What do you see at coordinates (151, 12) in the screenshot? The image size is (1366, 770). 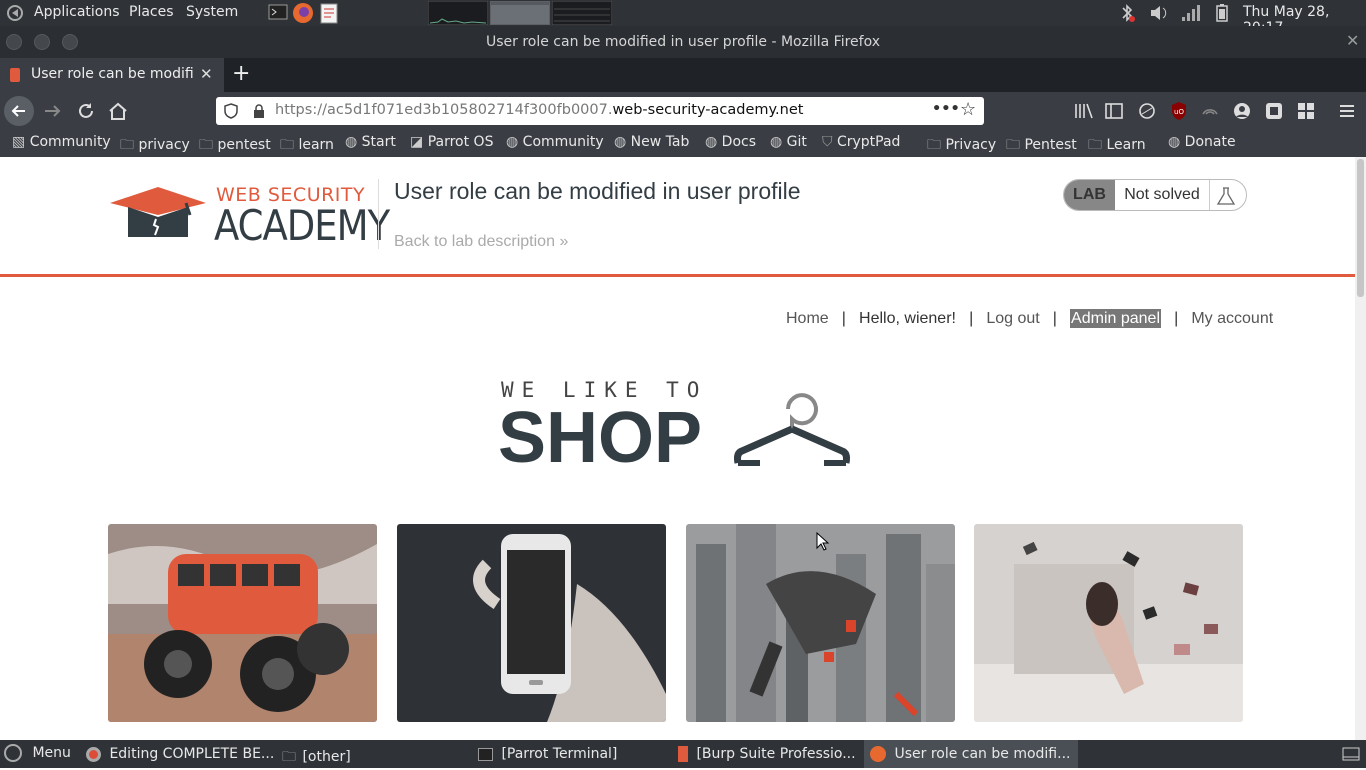 I see `places-menu: Places` at bounding box center [151, 12].